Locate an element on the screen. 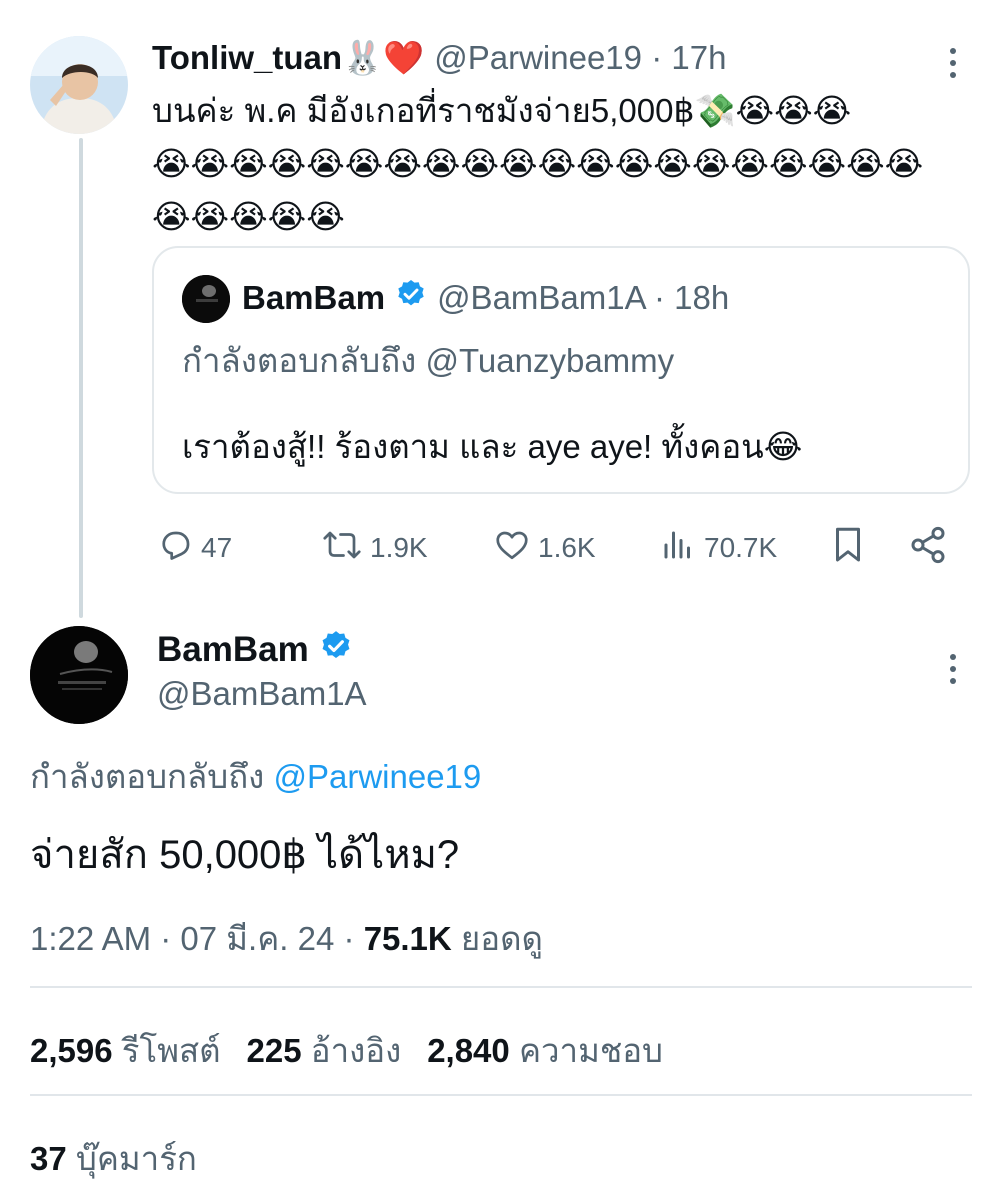  main-avatar is located at coordinates (79, 675).